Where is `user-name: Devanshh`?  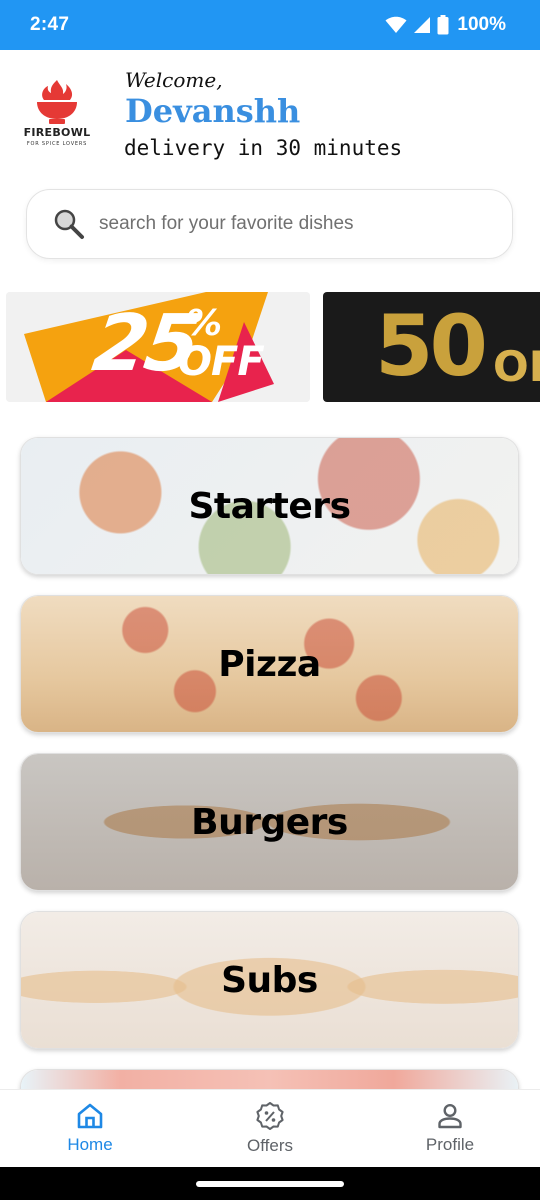
user-name: Devanshh is located at coordinates (213, 111).